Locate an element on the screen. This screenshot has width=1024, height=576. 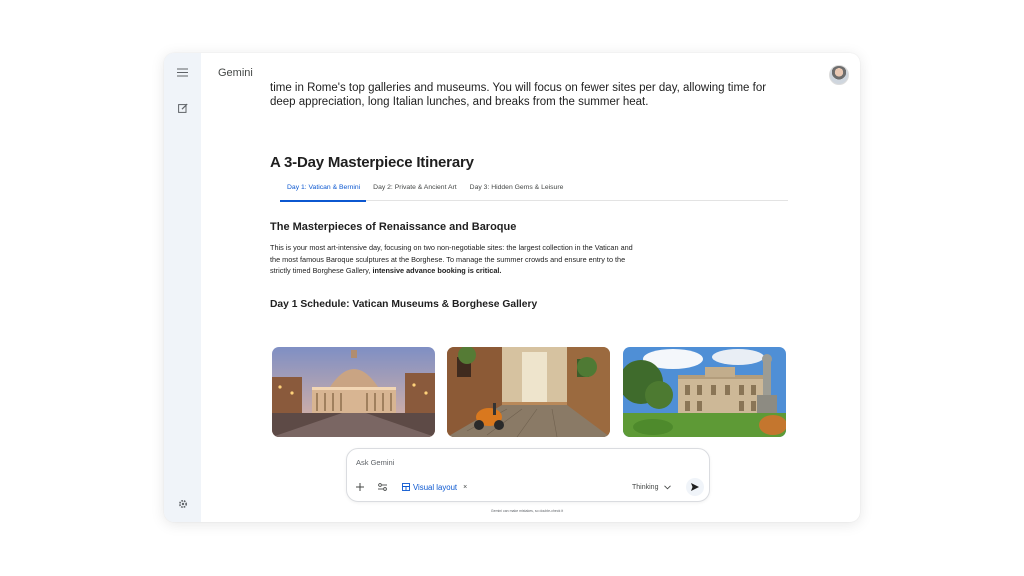
layout-icon is located at coordinates (406, 487).